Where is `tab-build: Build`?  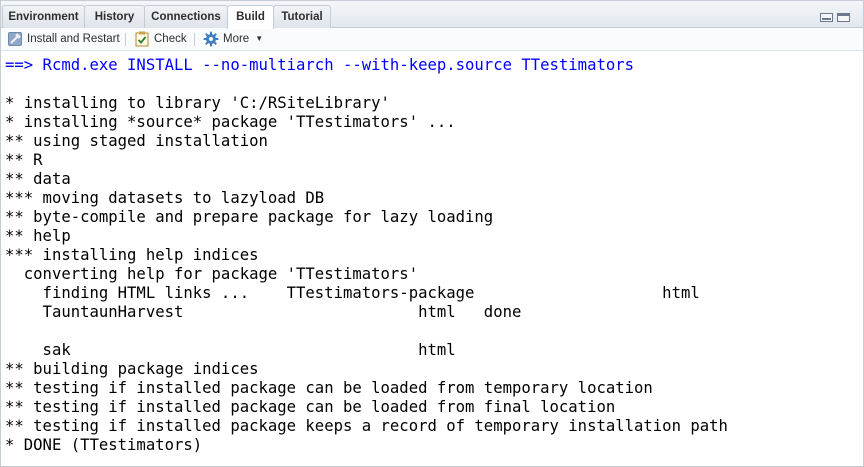 tab-build: Build is located at coordinates (250, 17).